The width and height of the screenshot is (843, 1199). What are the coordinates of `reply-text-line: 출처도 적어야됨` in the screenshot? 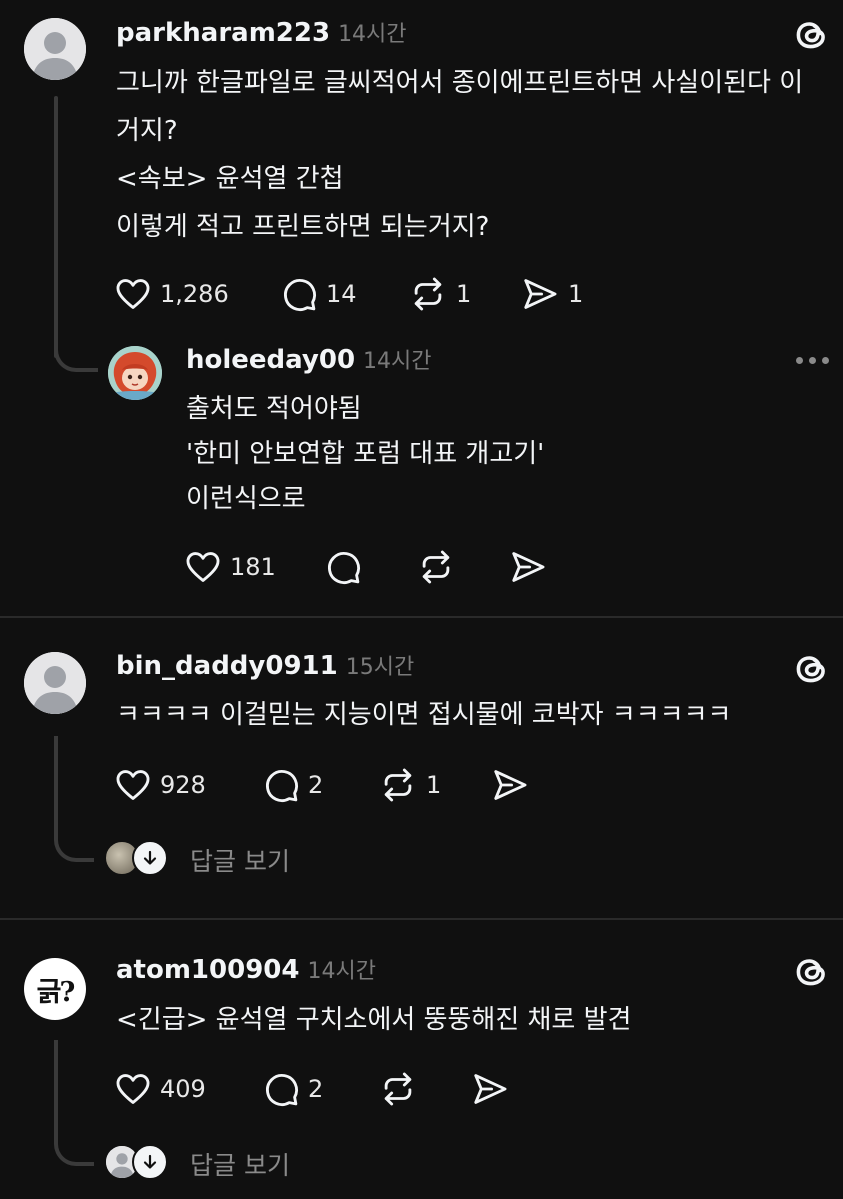 It's located at (274, 409).